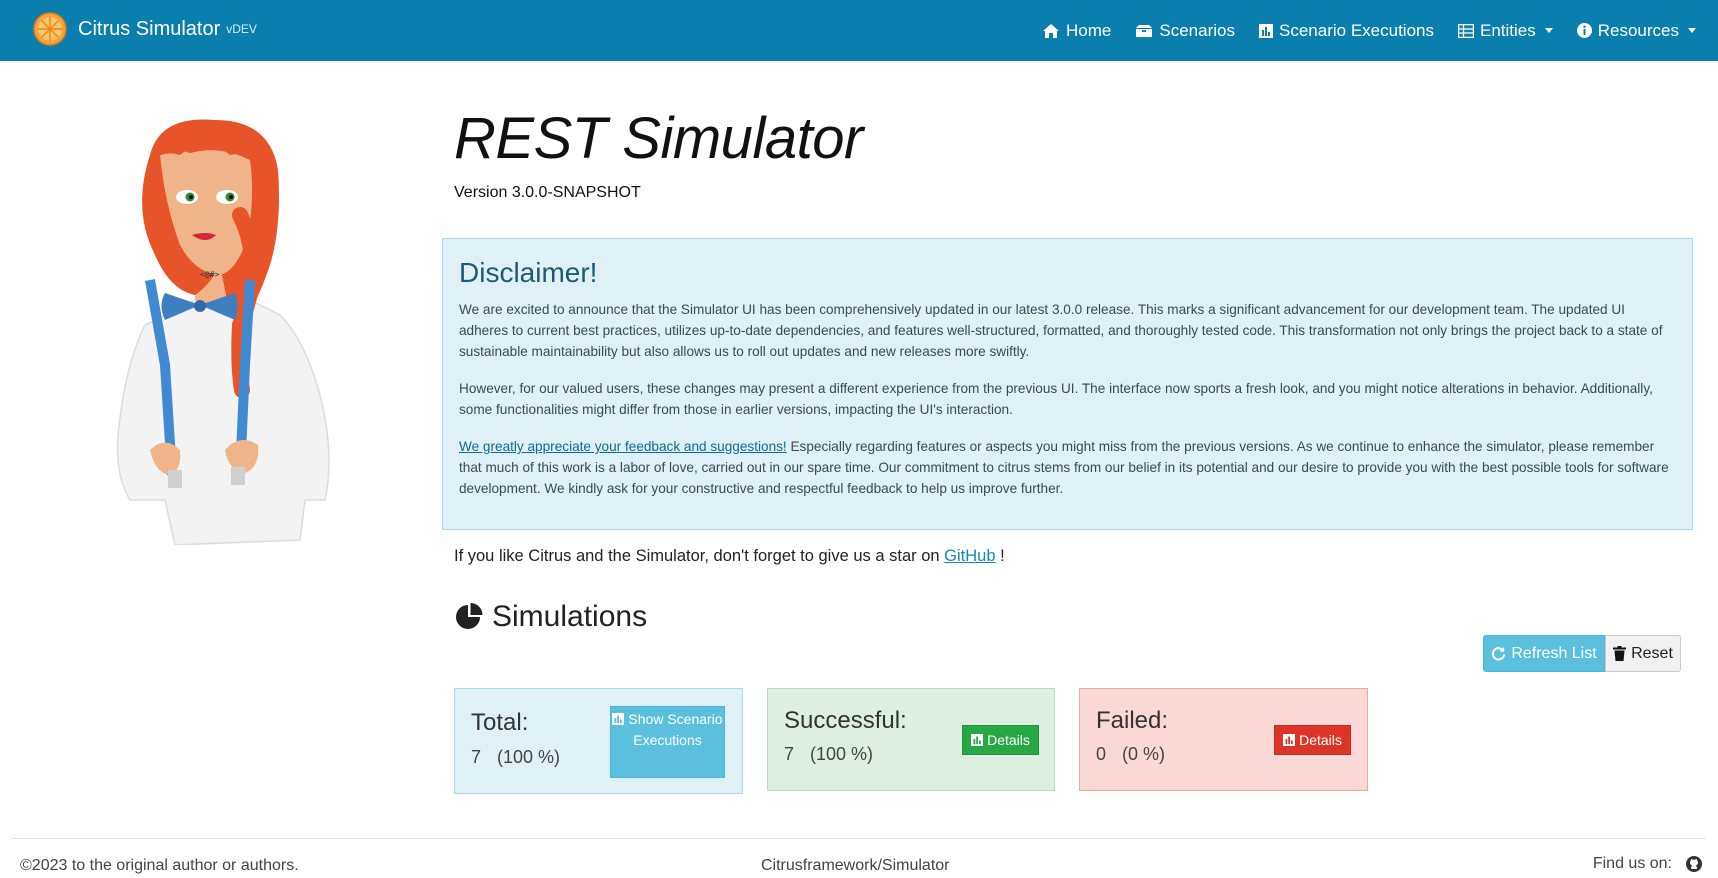 Image resolution: width=1718 pixels, height=878 pixels. What do you see at coordinates (241, 29) in the screenshot?
I see `brand-version: vDEV` at bounding box center [241, 29].